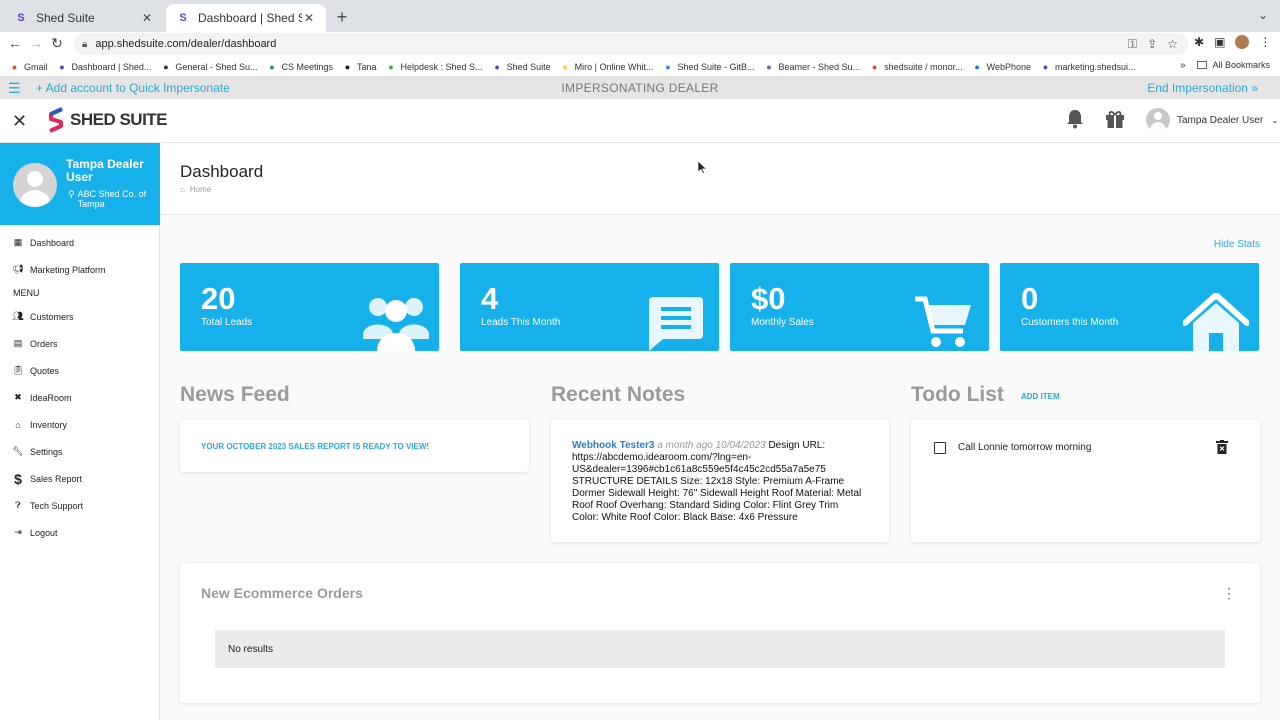 The height and width of the screenshot is (720, 1280). I want to click on sidebar-item-marketing-platform: 📢︎ Marketing Platform, so click(80, 269).